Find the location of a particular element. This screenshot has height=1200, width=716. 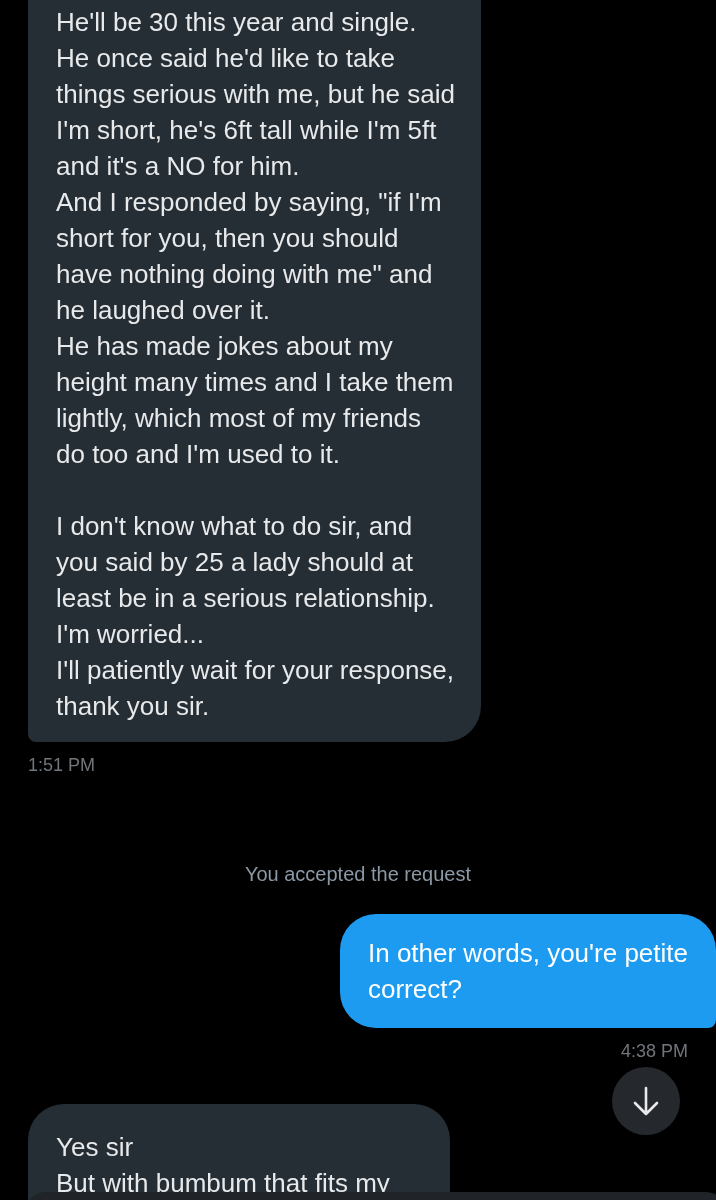

message-text: thank you sir. is located at coordinates (133, 706).